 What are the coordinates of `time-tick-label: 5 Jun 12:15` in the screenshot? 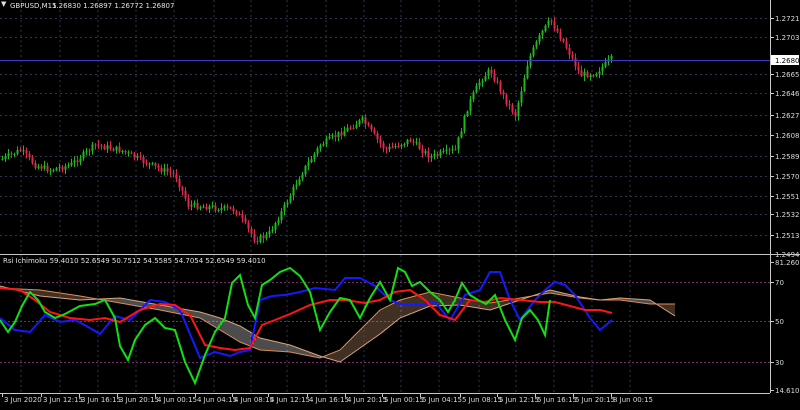 It's located at (519, 400).